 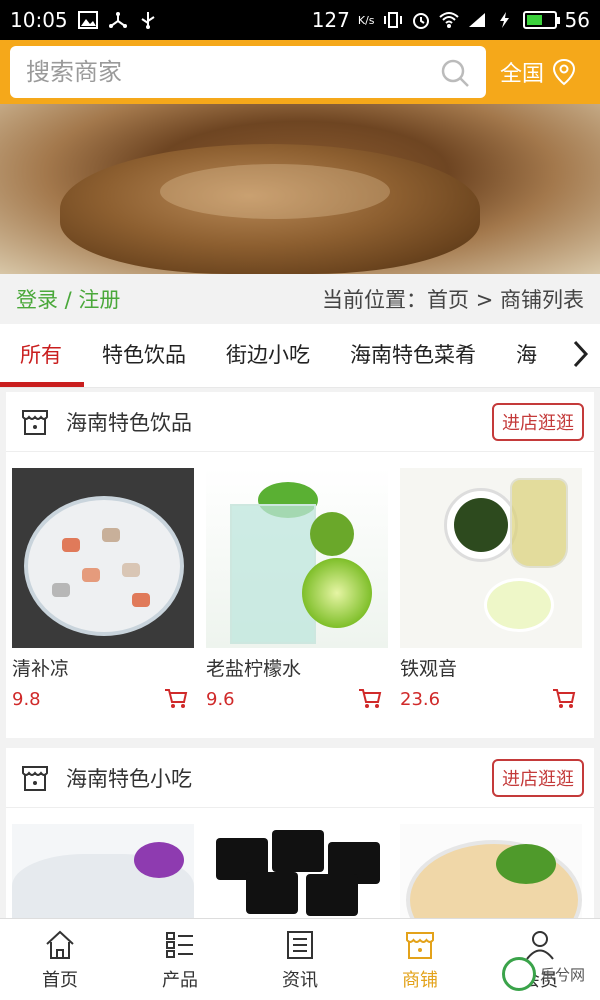 I want to click on nav-news-label: 资讯, so click(x=300, y=980).